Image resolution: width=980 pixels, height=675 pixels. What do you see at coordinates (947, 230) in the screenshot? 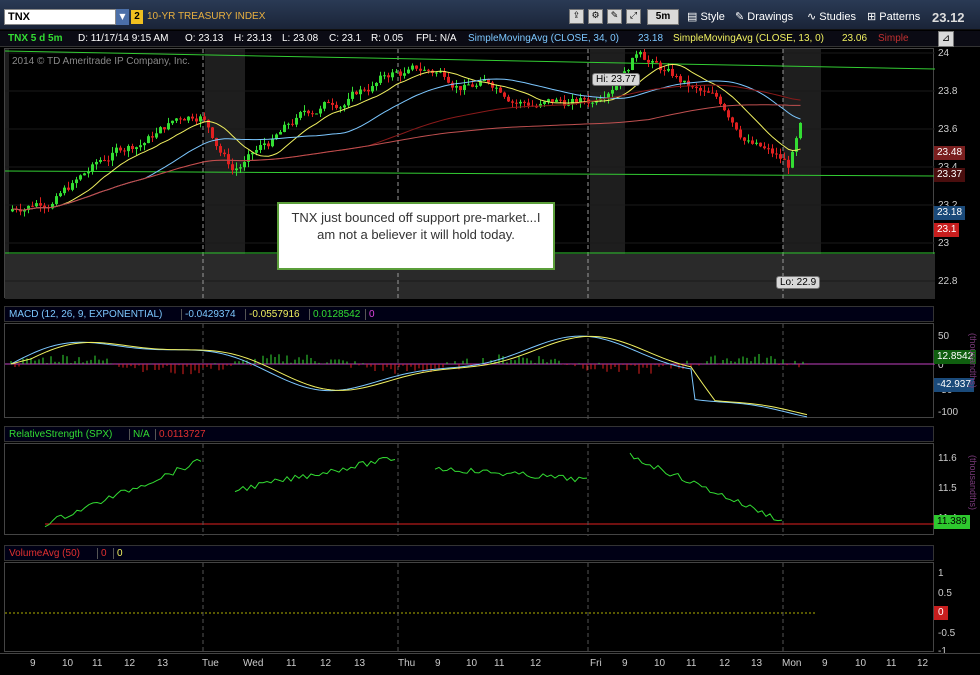
I see `price-tag: 23.1` at bounding box center [947, 230].